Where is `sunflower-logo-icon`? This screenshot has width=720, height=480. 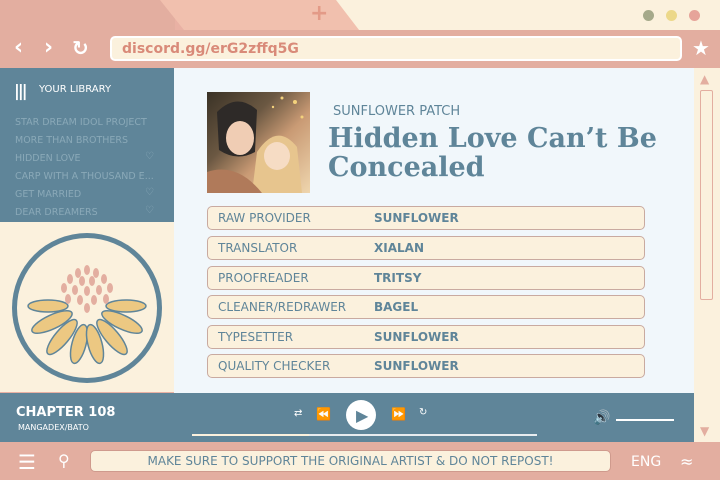
sunflower-logo-icon is located at coordinates (87, 308).